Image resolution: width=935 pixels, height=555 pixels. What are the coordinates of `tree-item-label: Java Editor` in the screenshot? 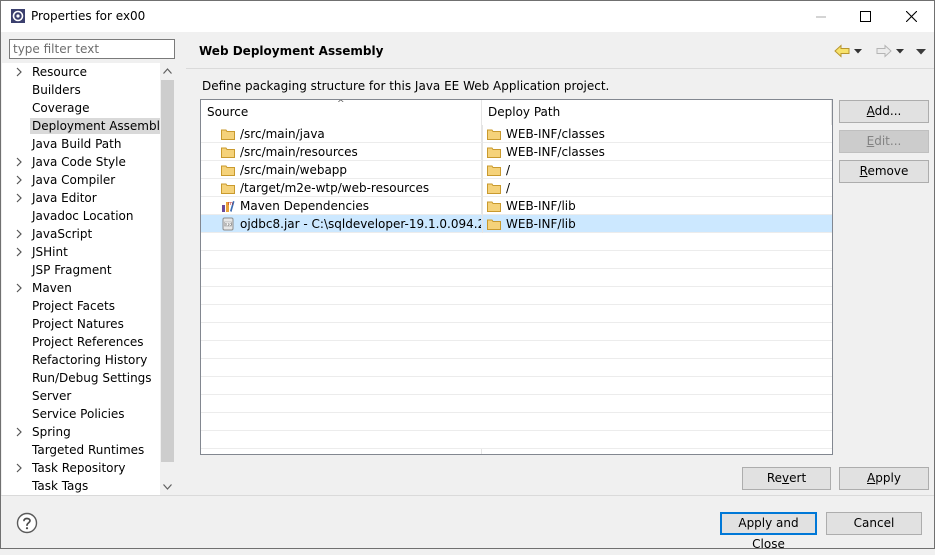 It's located at (64, 198).